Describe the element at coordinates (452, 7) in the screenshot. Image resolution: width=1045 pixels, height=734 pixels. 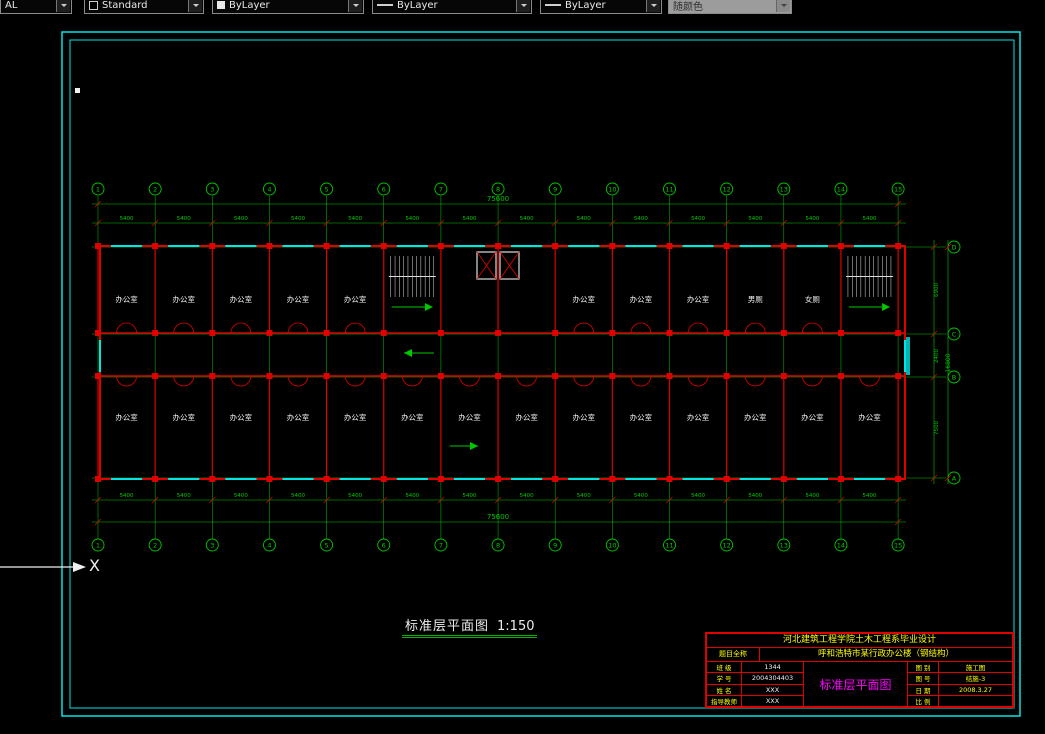
I see `linetype-combo: ByLayer` at that location.